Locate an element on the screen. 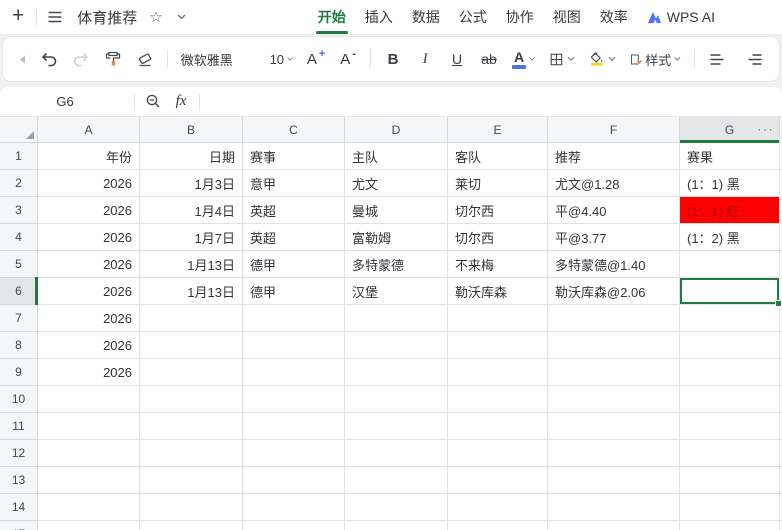 The height and width of the screenshot is (530, 782). cell-B12 is located at coordinates (191, 453).